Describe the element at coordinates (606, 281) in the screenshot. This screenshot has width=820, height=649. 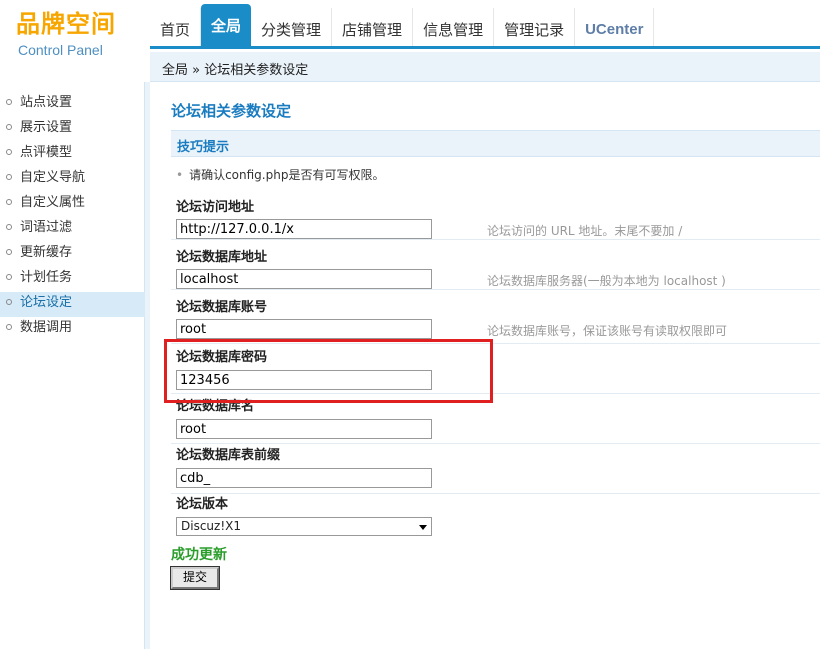
I see `field-hint: 论坛数据库服务器(一般为本地为 localhost )` at that location.